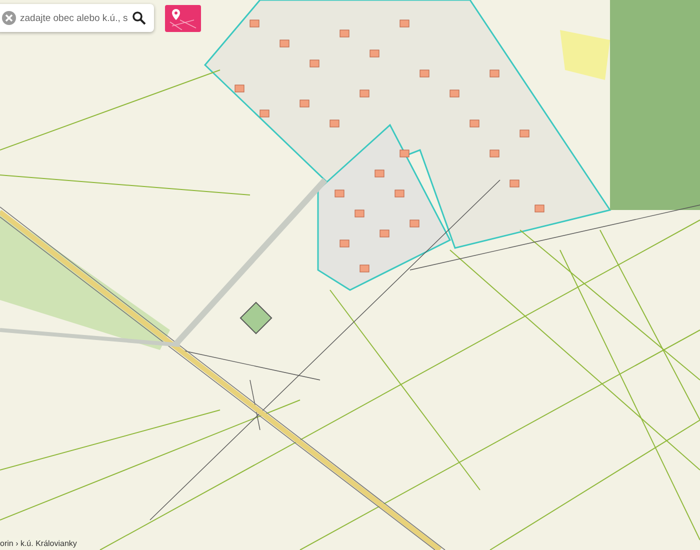 Image resolution: width=700 pixels, height=550 pixels. What do you see at coordinates (183, 18) in the screenshot?
I see `map-pin-button` at bounding box center [183, 18].